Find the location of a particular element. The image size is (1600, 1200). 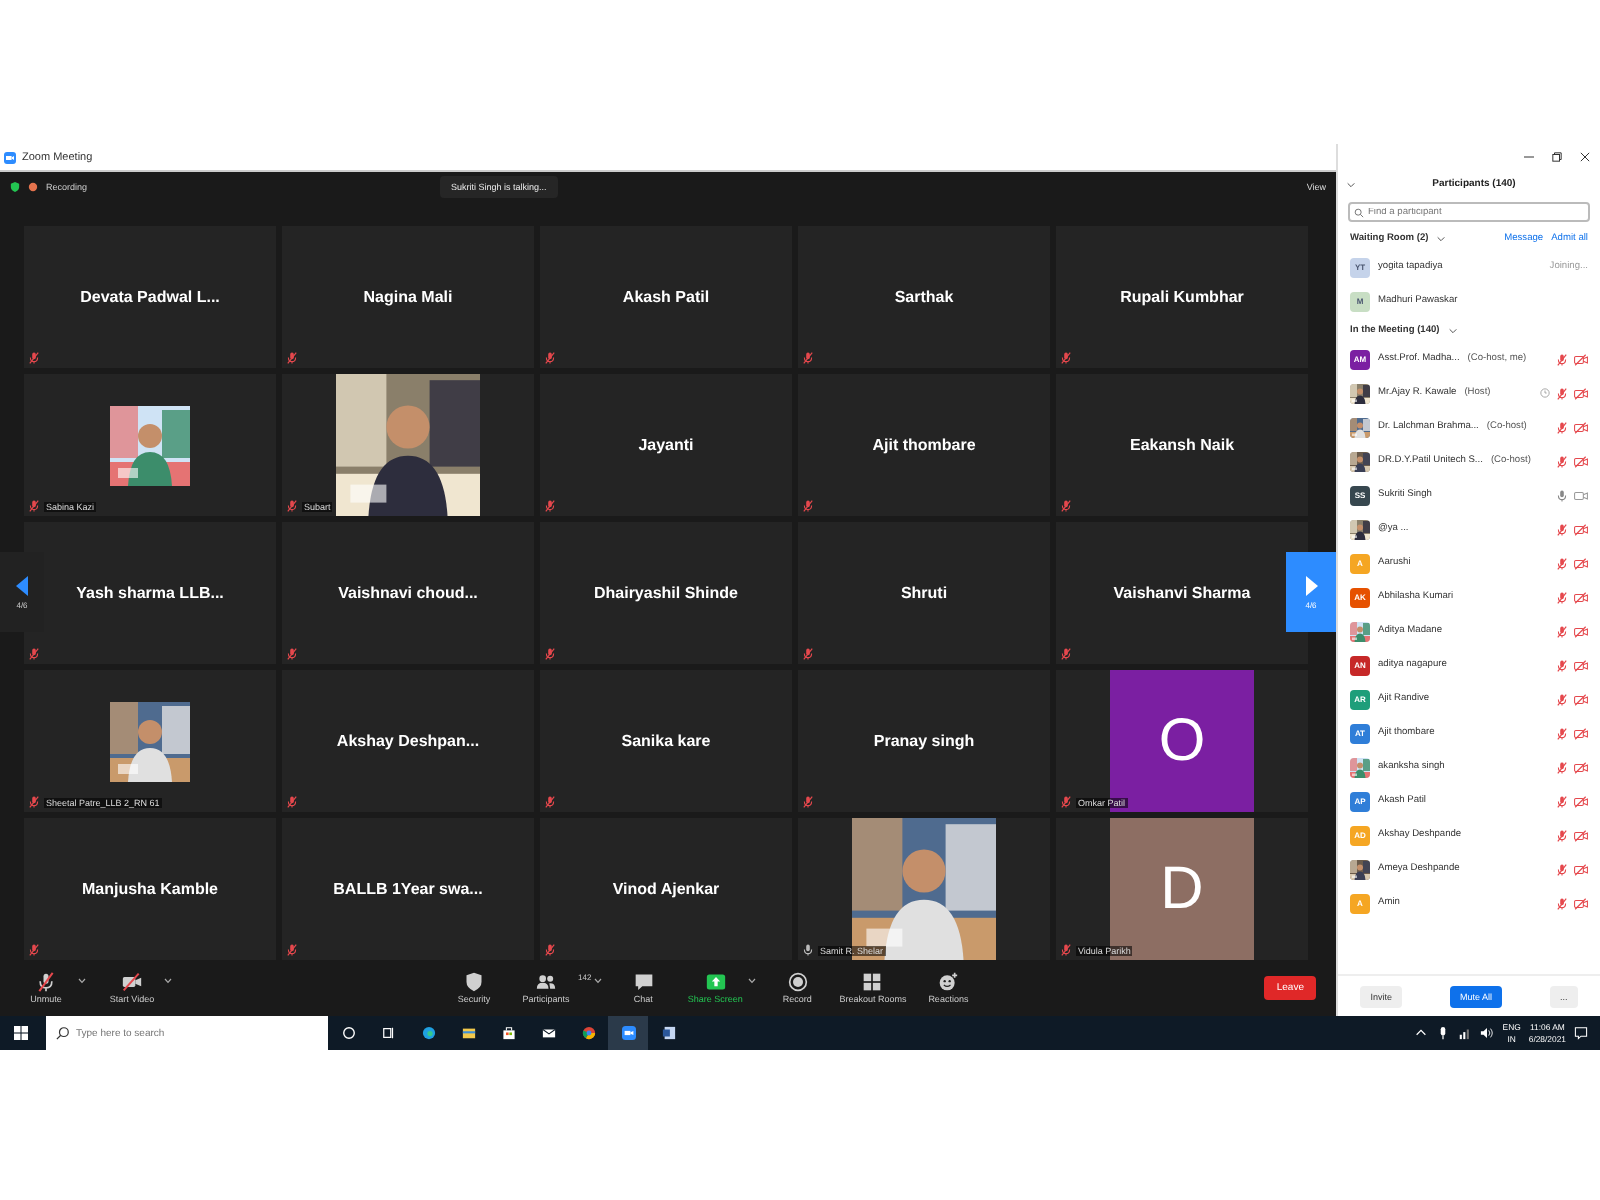

participant-name: Pranay singh is located at coordinates (924, 741).